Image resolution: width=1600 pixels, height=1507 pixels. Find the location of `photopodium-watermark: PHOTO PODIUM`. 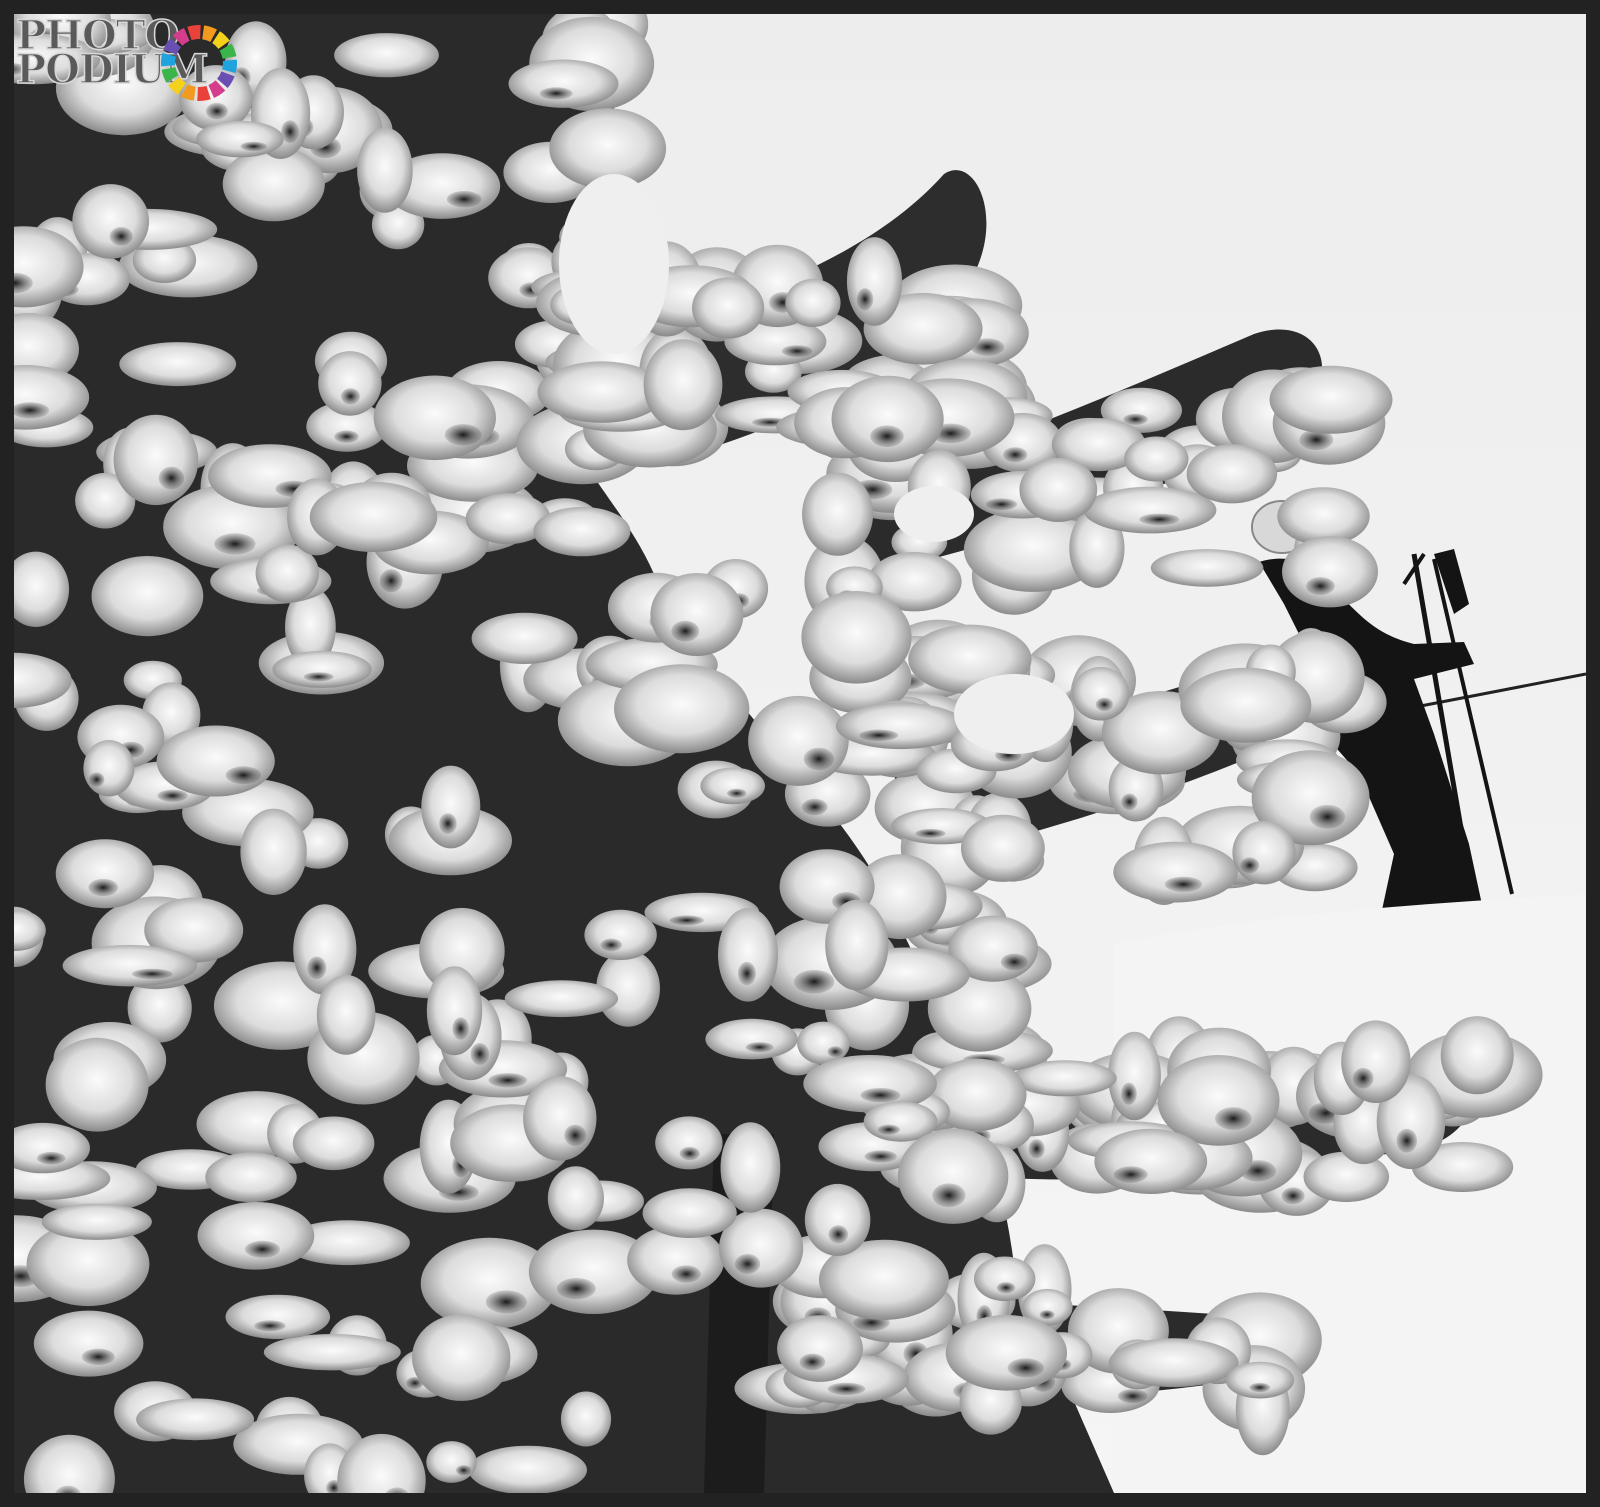

photopodium-watermark: PHOTO PODIUM is located at coordinates (134, 69).